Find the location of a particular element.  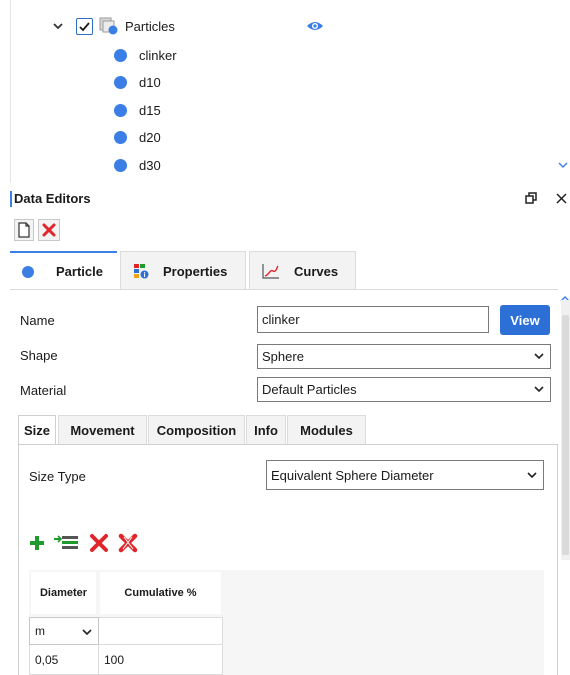

tab-info: Info is located at coordinates (266, 430).